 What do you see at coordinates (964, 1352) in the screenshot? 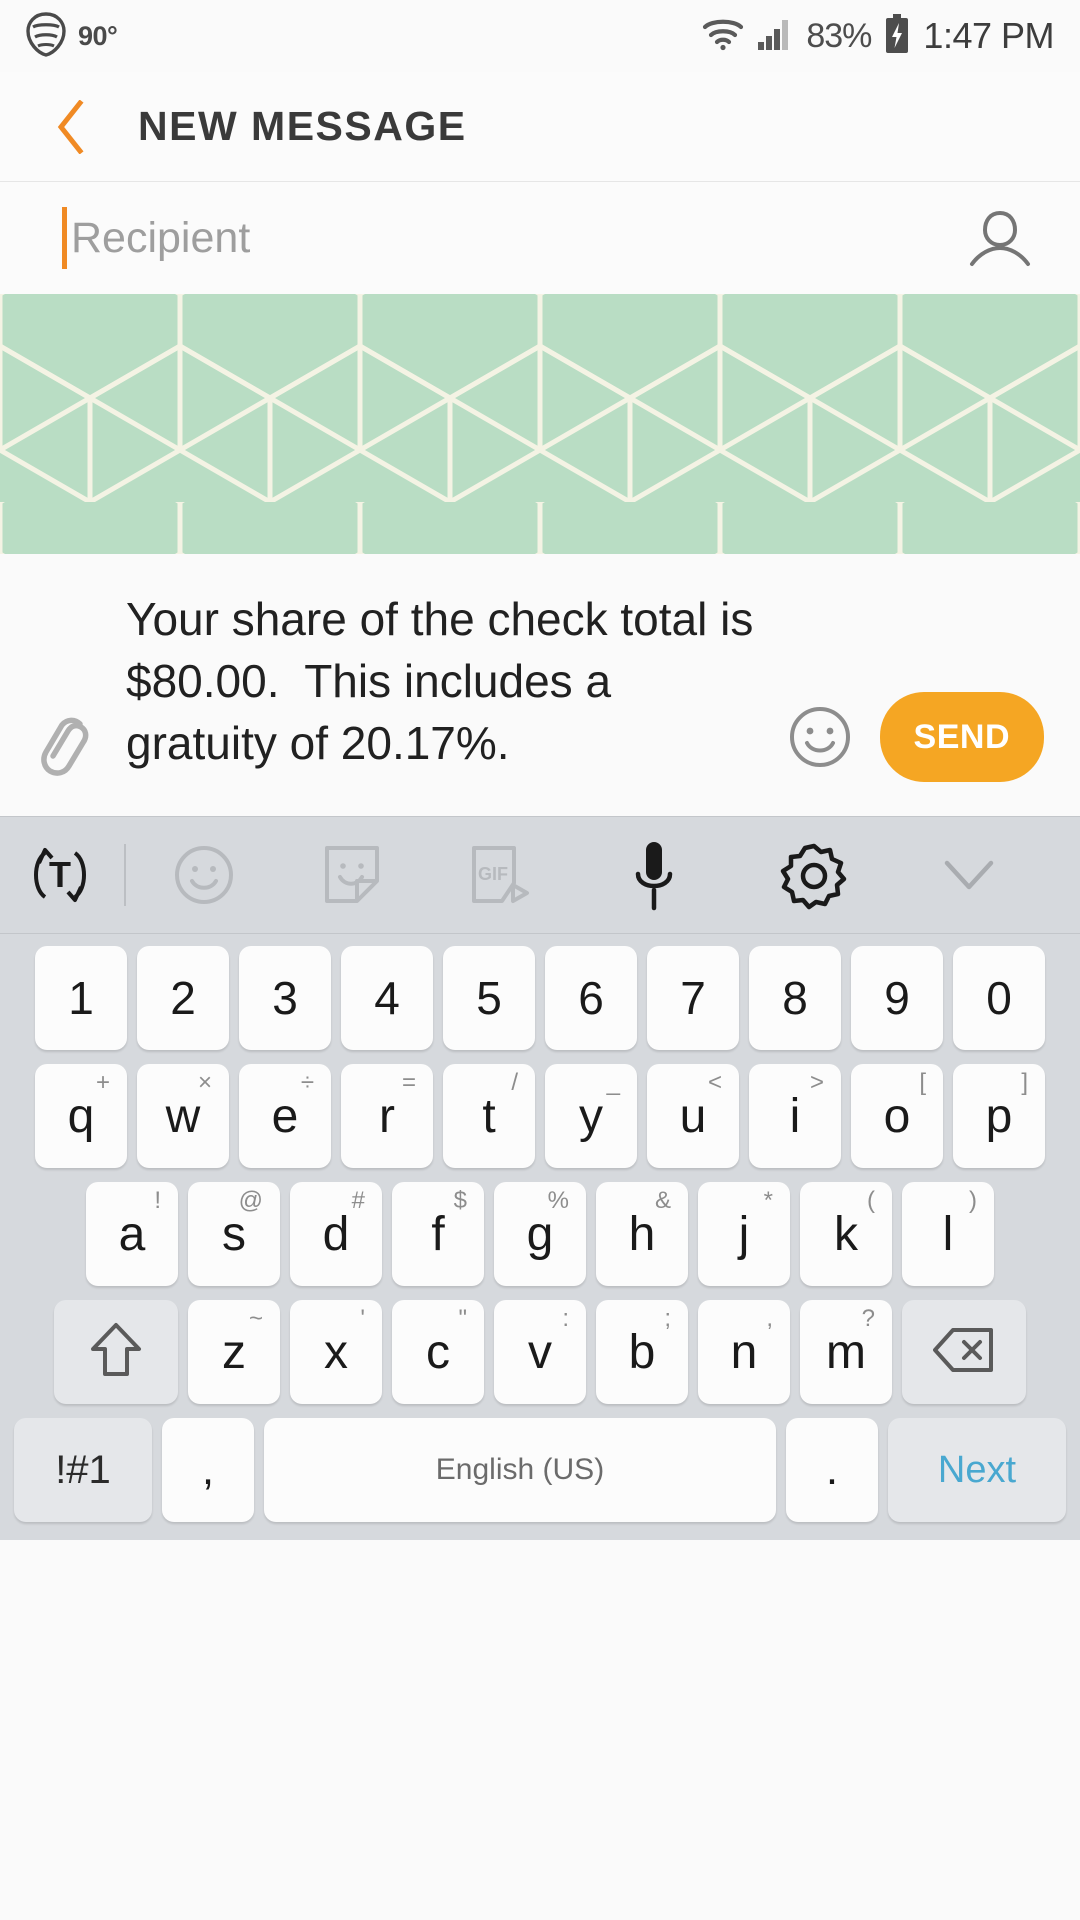
I see `backspace-key` at bounding box center [964, 1352].